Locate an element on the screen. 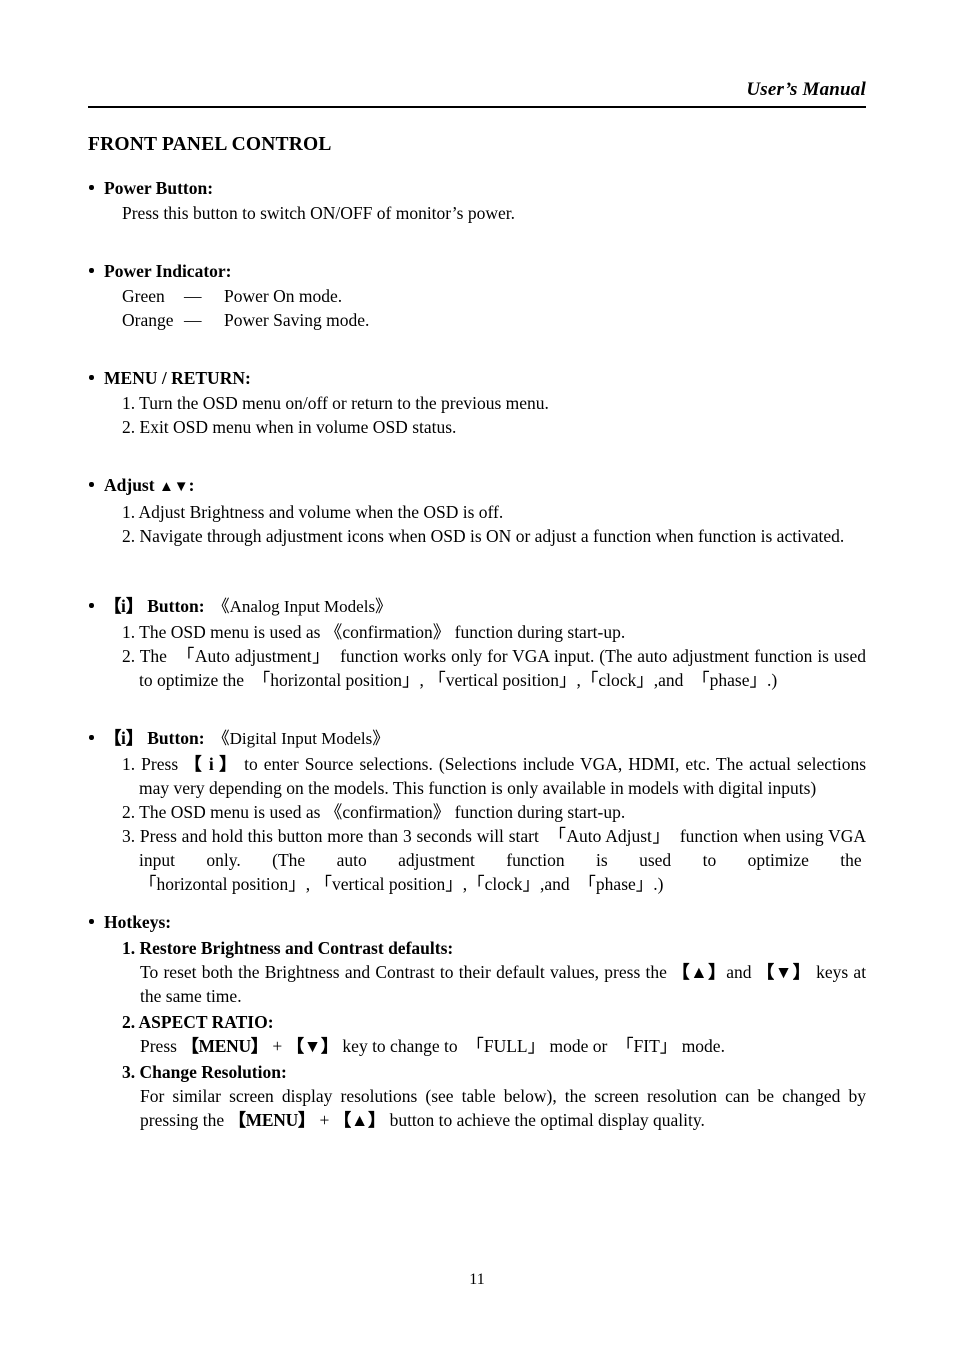 This screenshot has width=954, height=1350. hotkey-2-plus: + is located at coordinates (277, 1046).